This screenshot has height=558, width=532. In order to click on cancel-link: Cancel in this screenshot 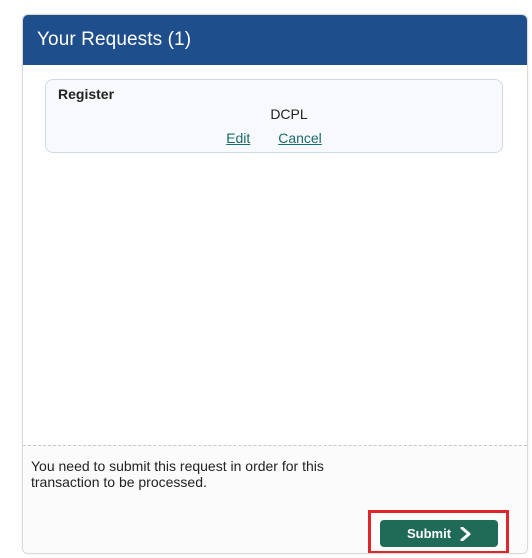, I will do `click(300, 138)`.